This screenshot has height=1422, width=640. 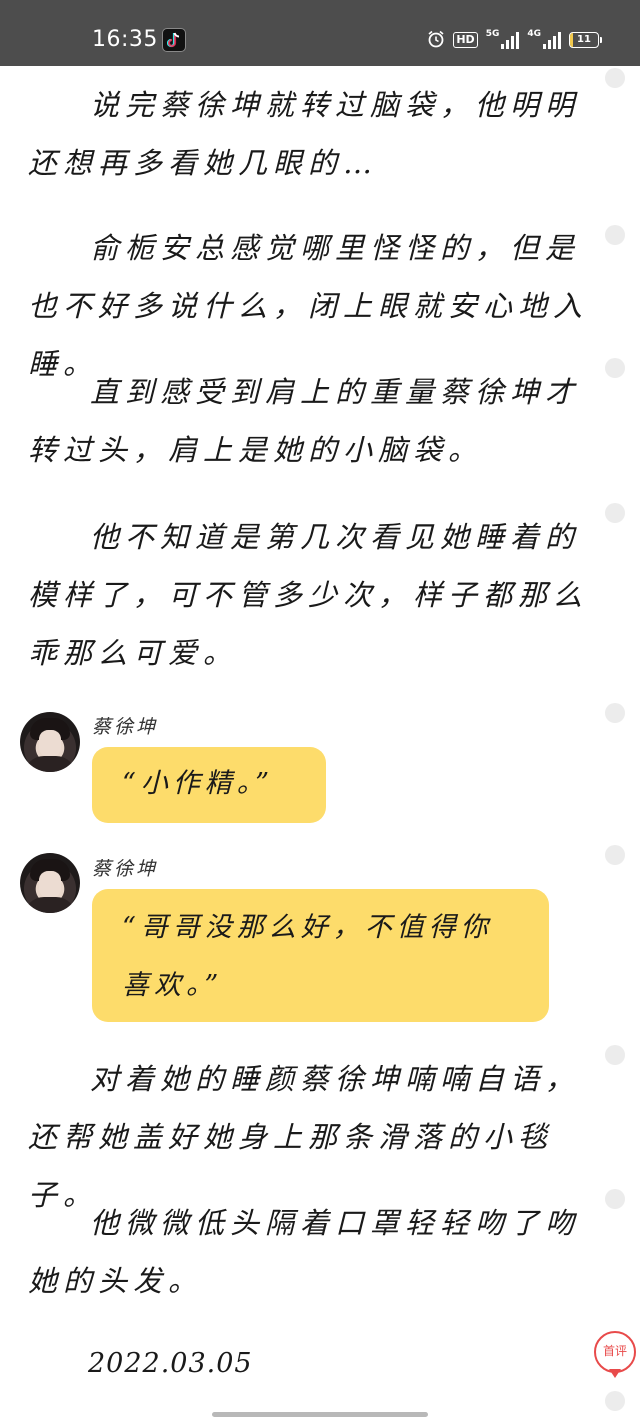 What do you see at coordinates (320, 1414) in the screenshot?
I see `home-indicator` at bounding box center [320, 1414].